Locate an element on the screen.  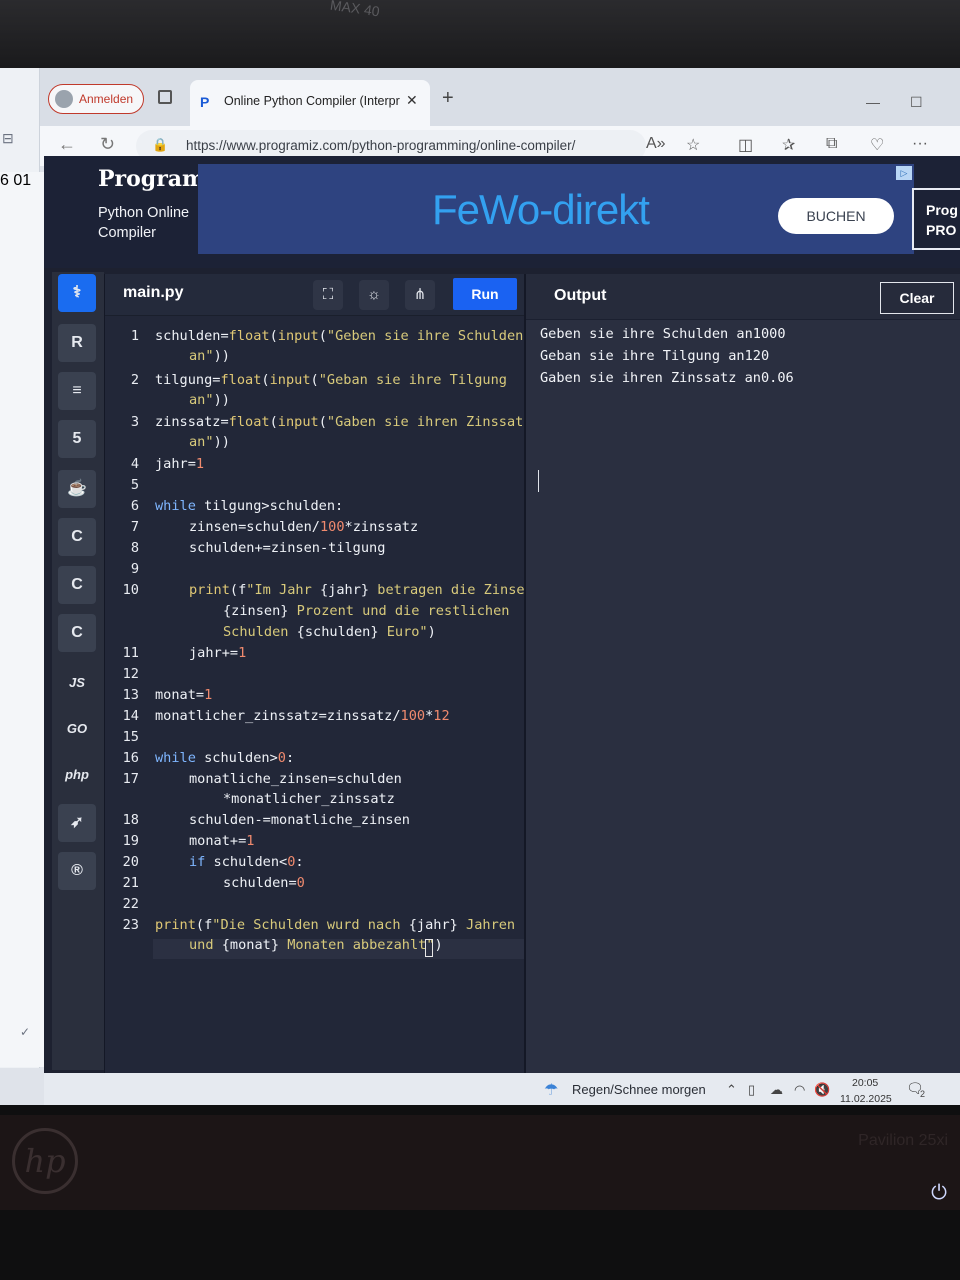
tab-title: Online Python Compiler (Interpreter) is located at coordinates (312, 101).